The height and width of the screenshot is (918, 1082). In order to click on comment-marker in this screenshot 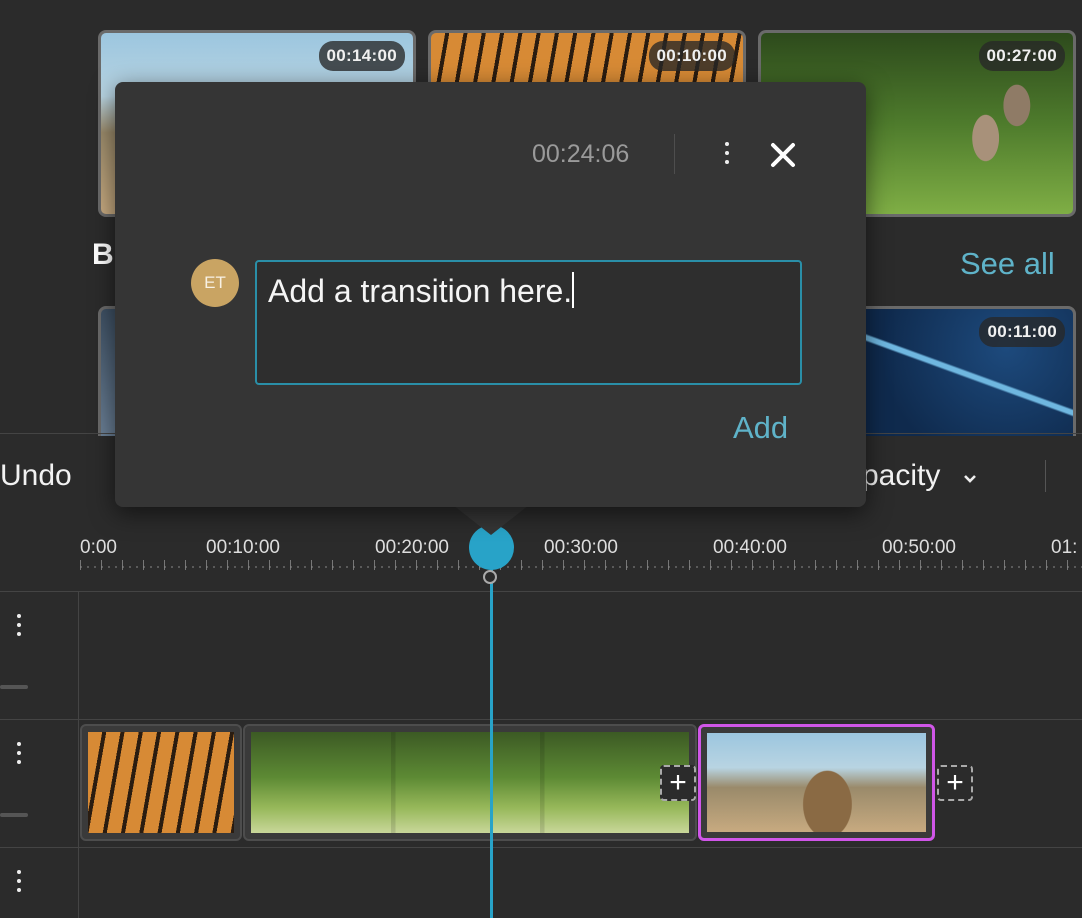, I will do `click(490, 577)`.